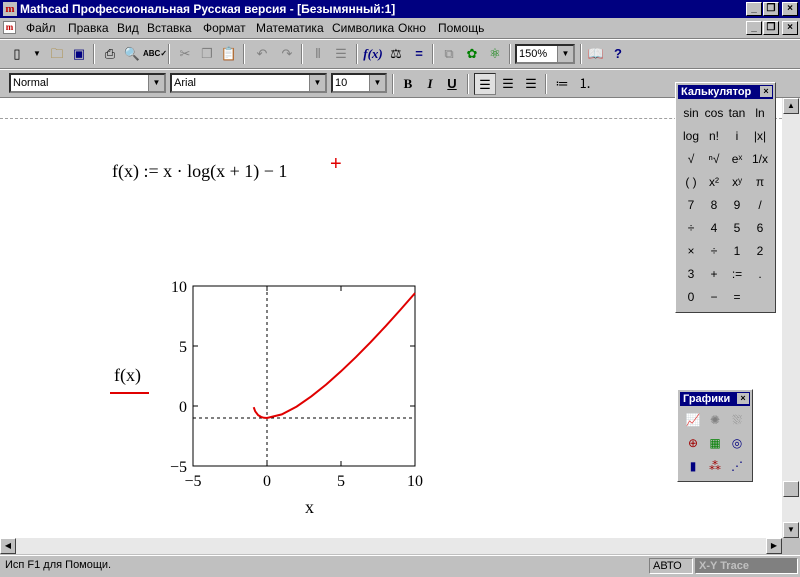 The height and width of the screenshot is (577, 800). I want to click on scroll-up-button: ▲, so click(791, 106).